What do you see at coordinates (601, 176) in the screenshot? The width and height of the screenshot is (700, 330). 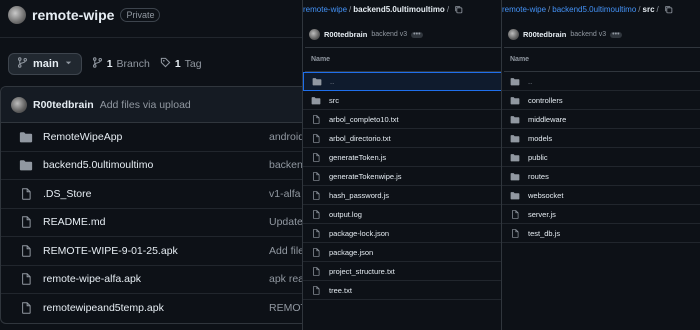 I see `file-row: routes` at bounding box center [601, 176].